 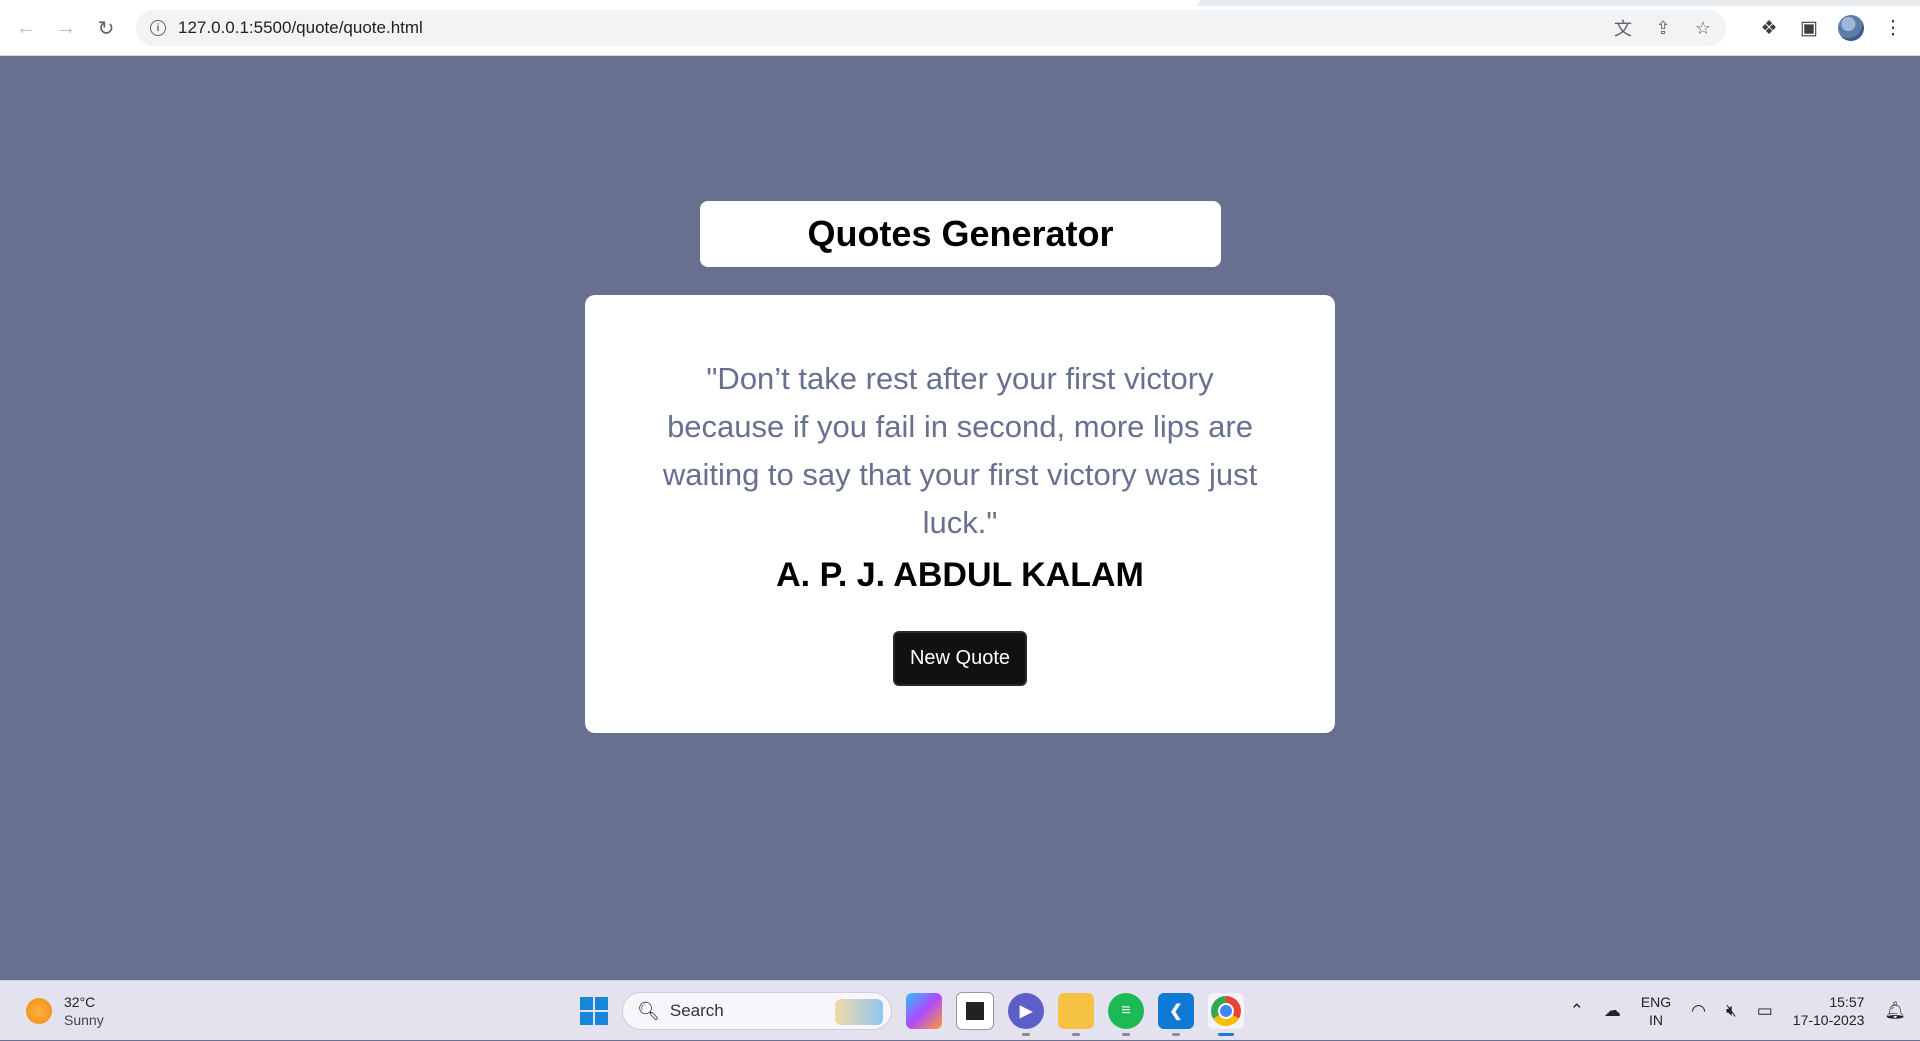 I want to click on page-title: Quotes Generator, so click(x=960, y=233).